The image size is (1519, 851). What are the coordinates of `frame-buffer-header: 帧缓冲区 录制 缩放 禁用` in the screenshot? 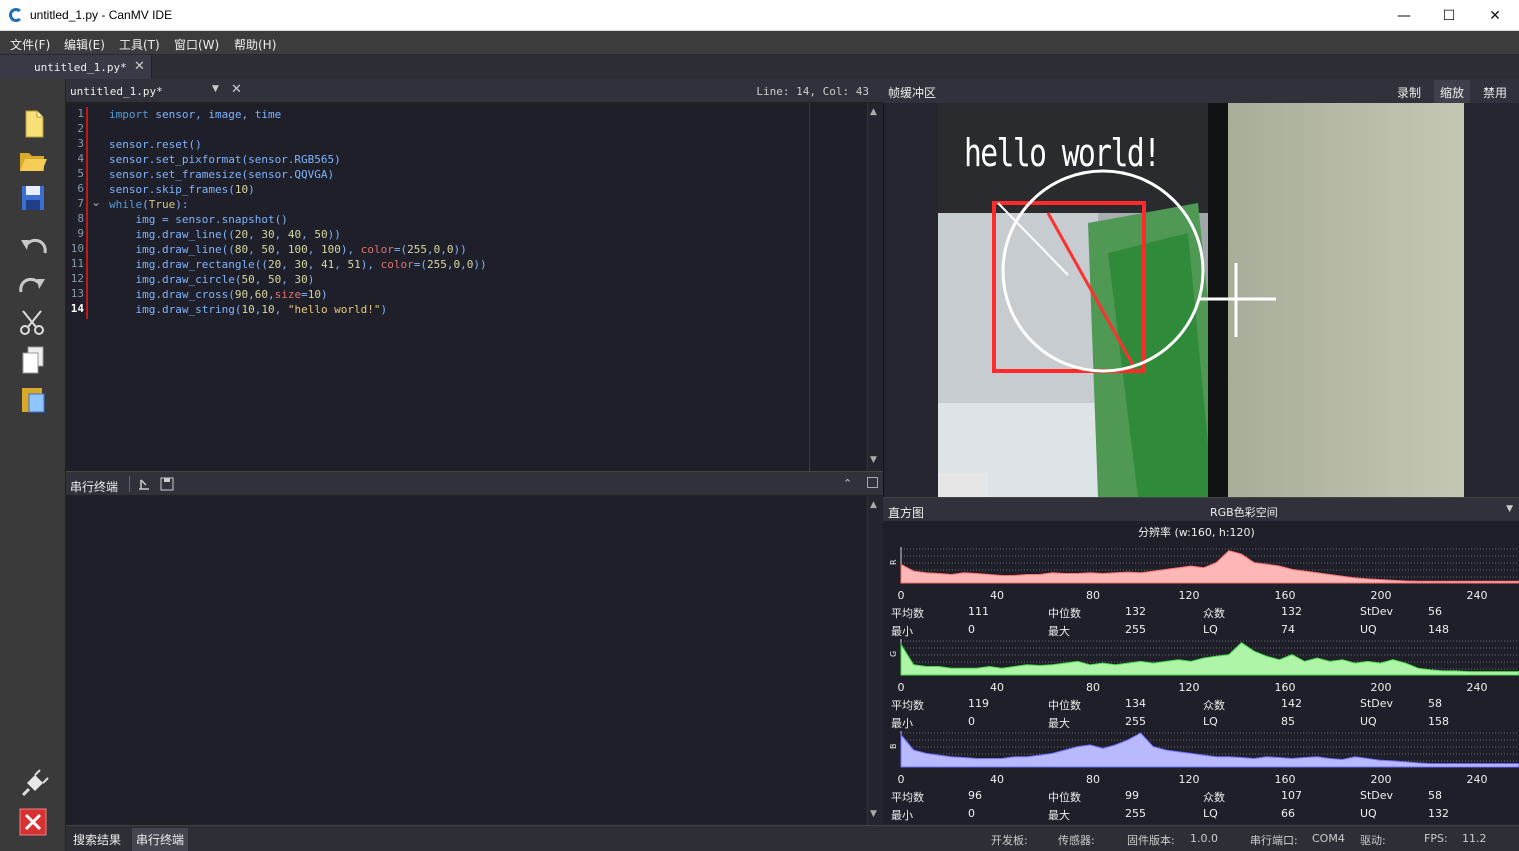 It's located at (1201, 91).